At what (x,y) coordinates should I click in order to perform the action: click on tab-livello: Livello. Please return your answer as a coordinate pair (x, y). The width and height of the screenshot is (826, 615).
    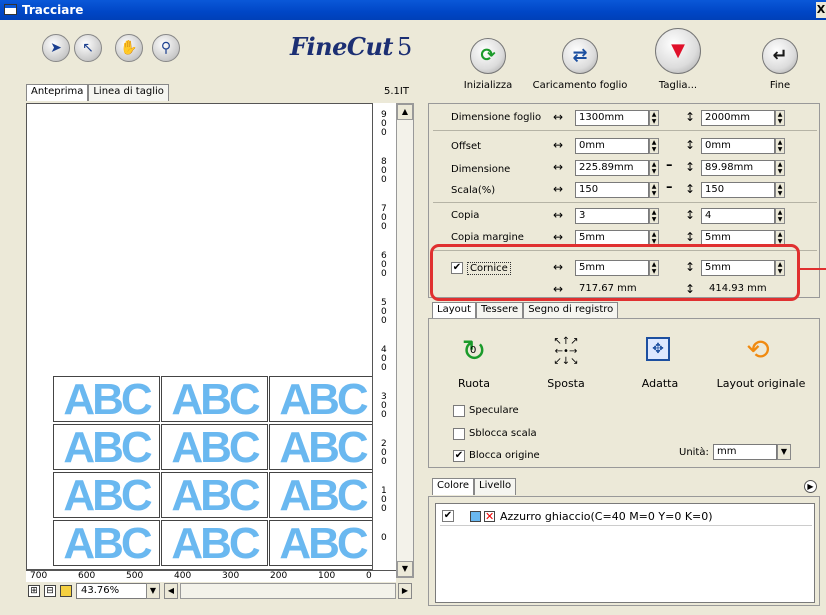
    Looking at the image, I should click on (495, 486).